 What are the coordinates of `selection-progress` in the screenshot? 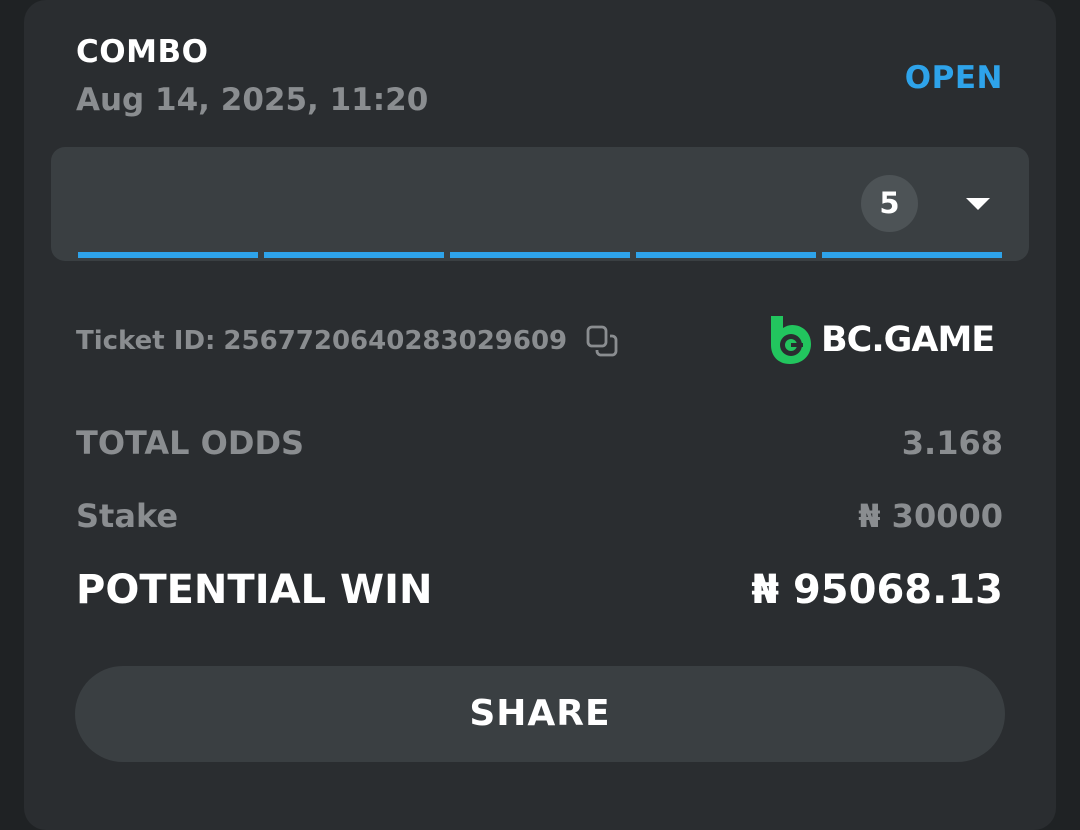 It's located at (540, 255).